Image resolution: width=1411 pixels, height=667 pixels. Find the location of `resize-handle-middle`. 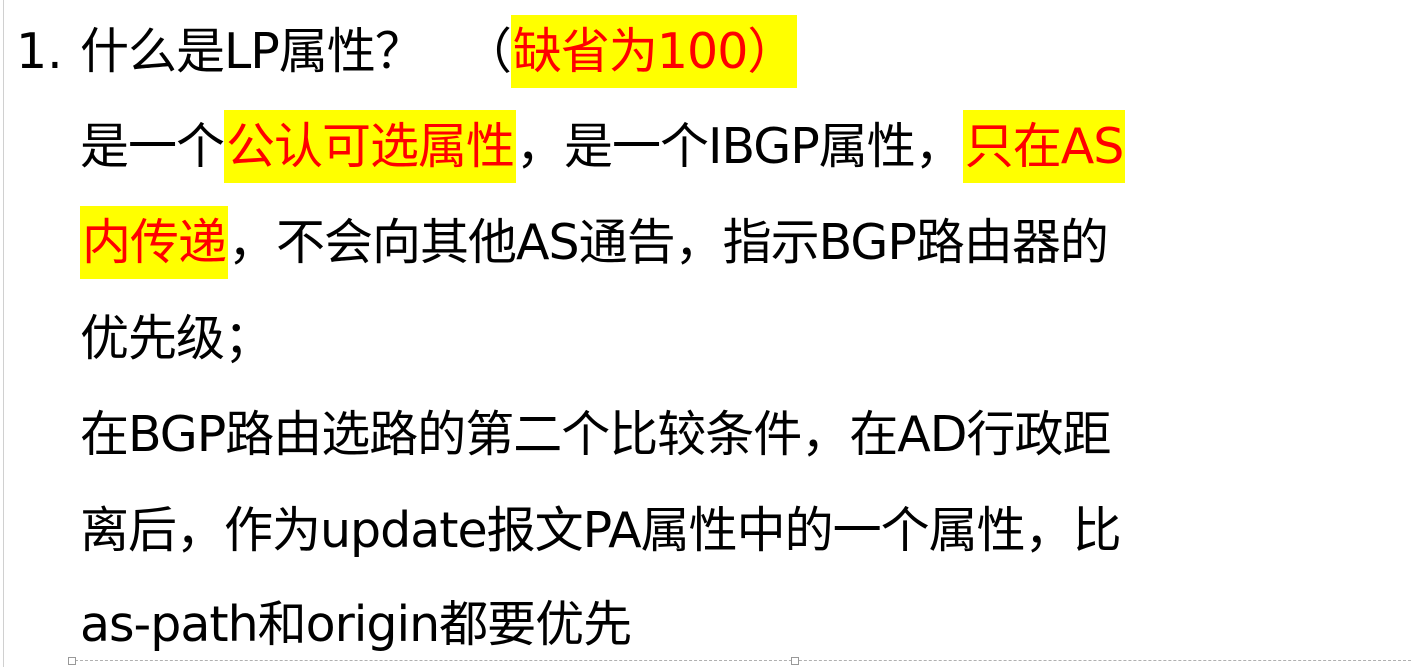

resize-handle-middle is located at coordinates (795, 661).